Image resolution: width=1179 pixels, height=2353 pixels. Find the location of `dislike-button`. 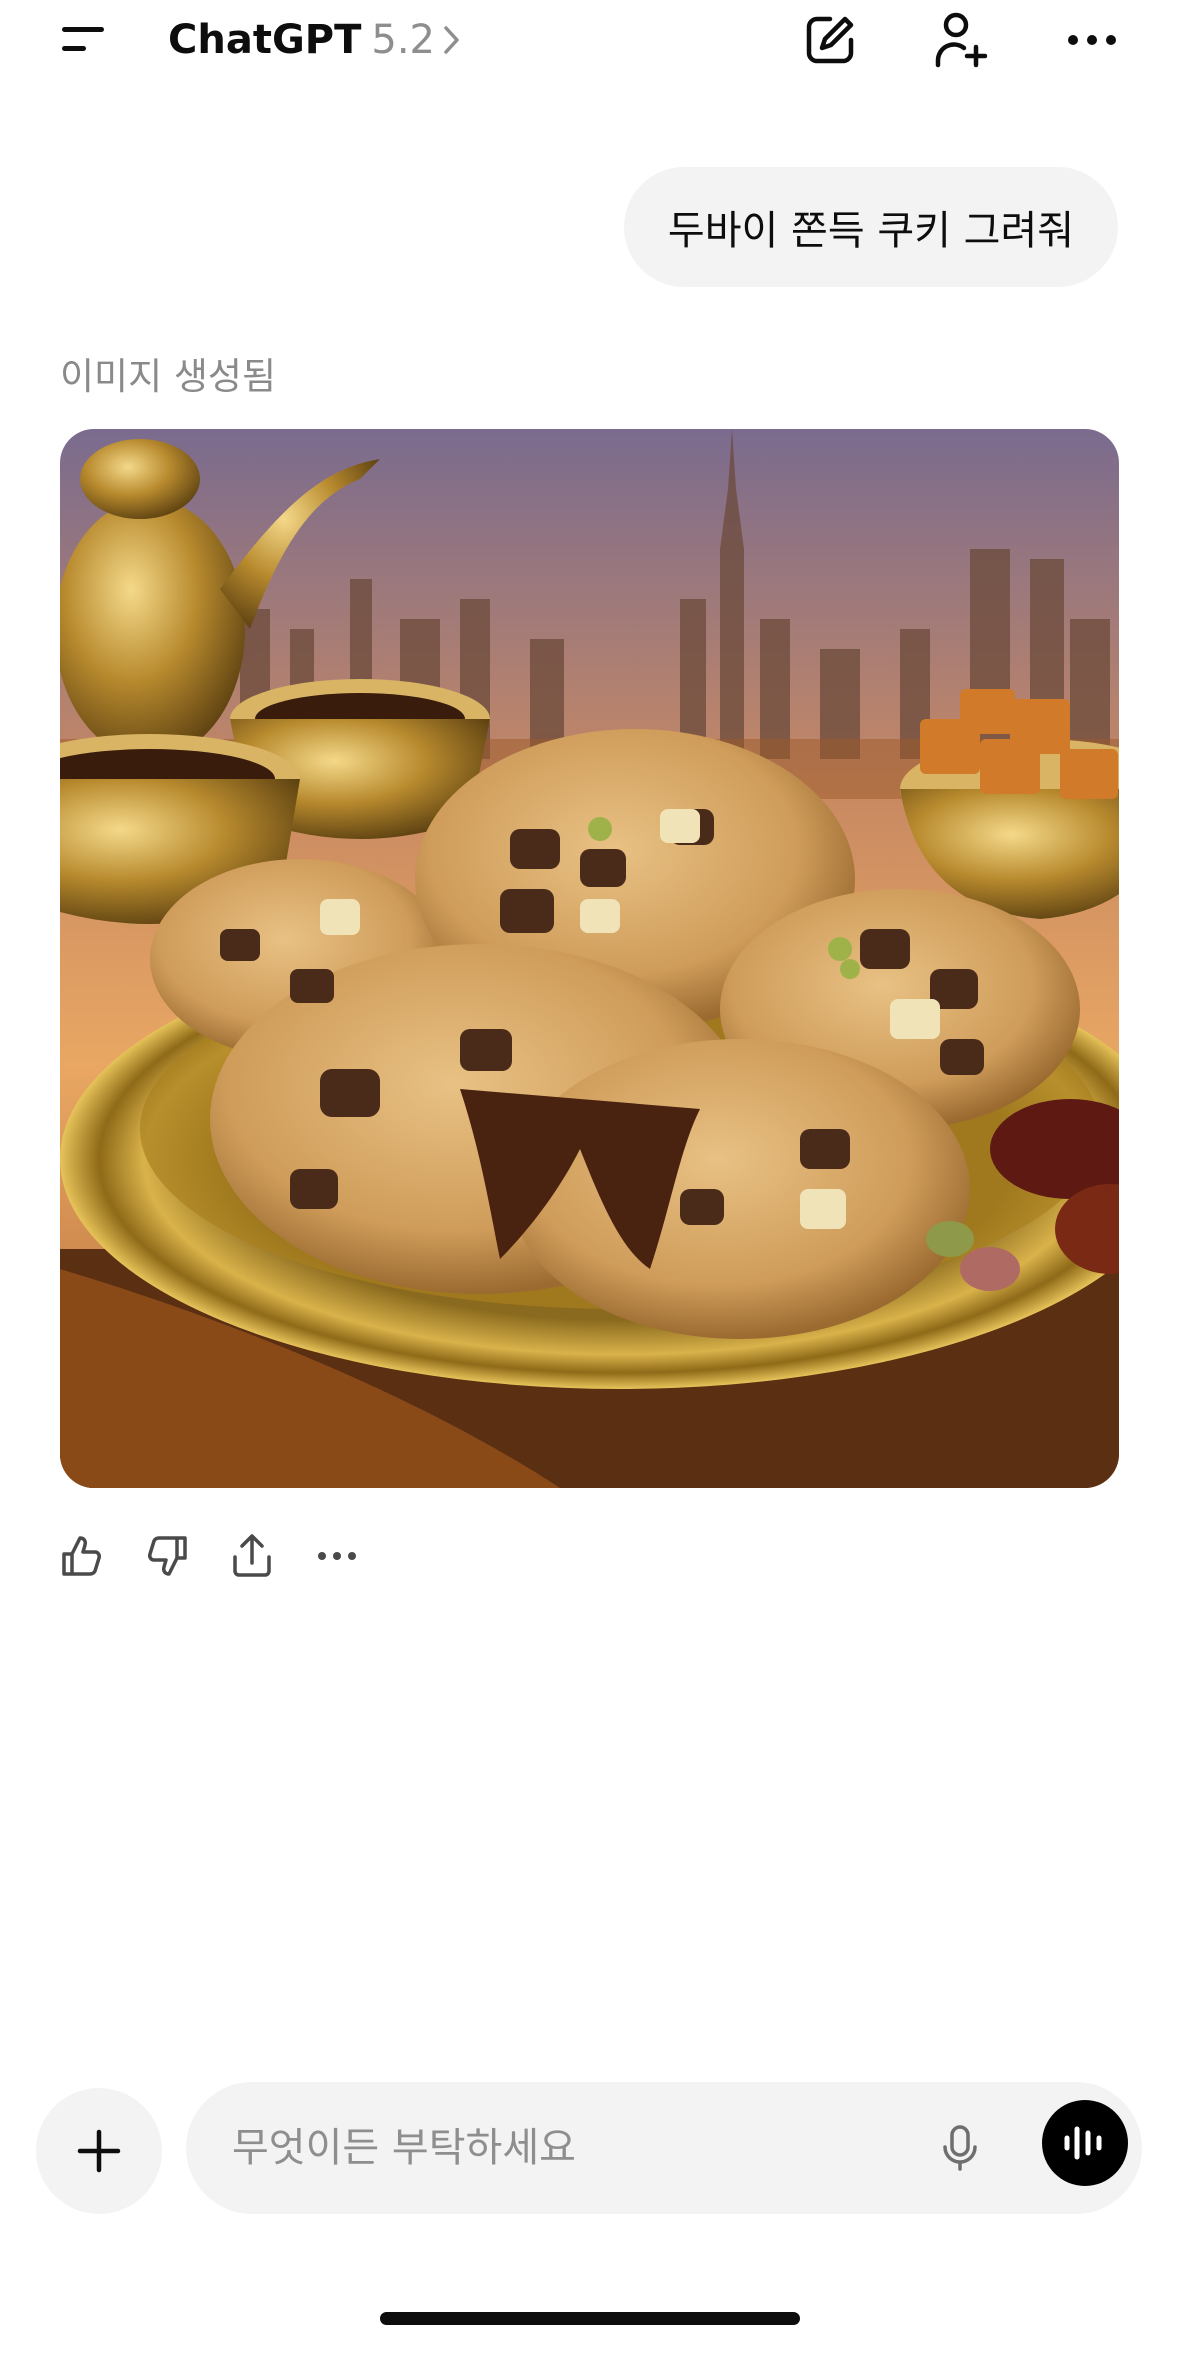

dislike-button is located at coordinates (167, 1556).